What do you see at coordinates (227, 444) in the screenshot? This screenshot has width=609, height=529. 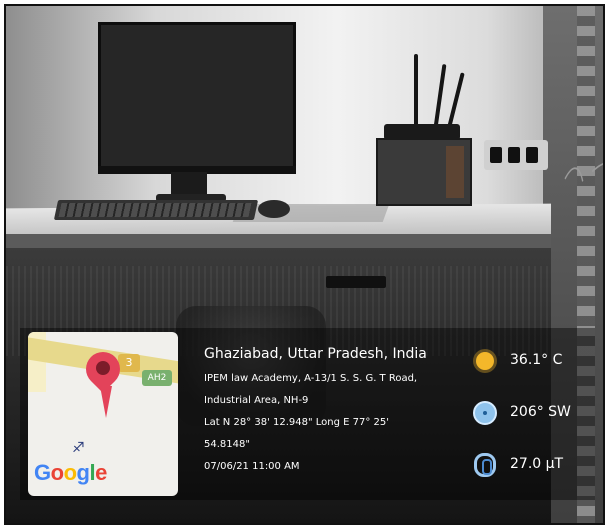 I see `coordinates-line-2: 54.8148"` at bounding box center [227, 444].